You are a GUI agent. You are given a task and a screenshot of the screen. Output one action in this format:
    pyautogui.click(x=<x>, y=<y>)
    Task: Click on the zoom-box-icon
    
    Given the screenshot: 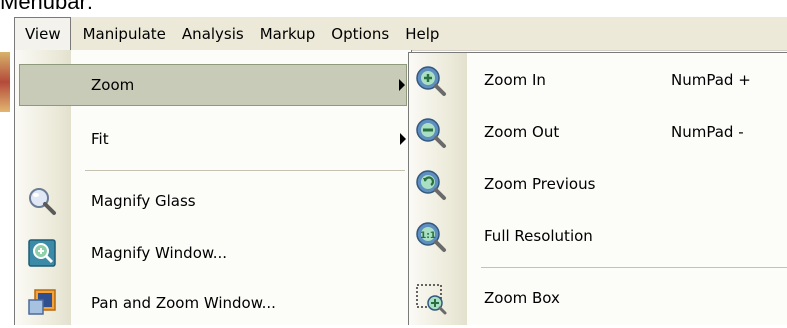 What is the action you would take?
    pyautogui.click(x=431, y=299)
    